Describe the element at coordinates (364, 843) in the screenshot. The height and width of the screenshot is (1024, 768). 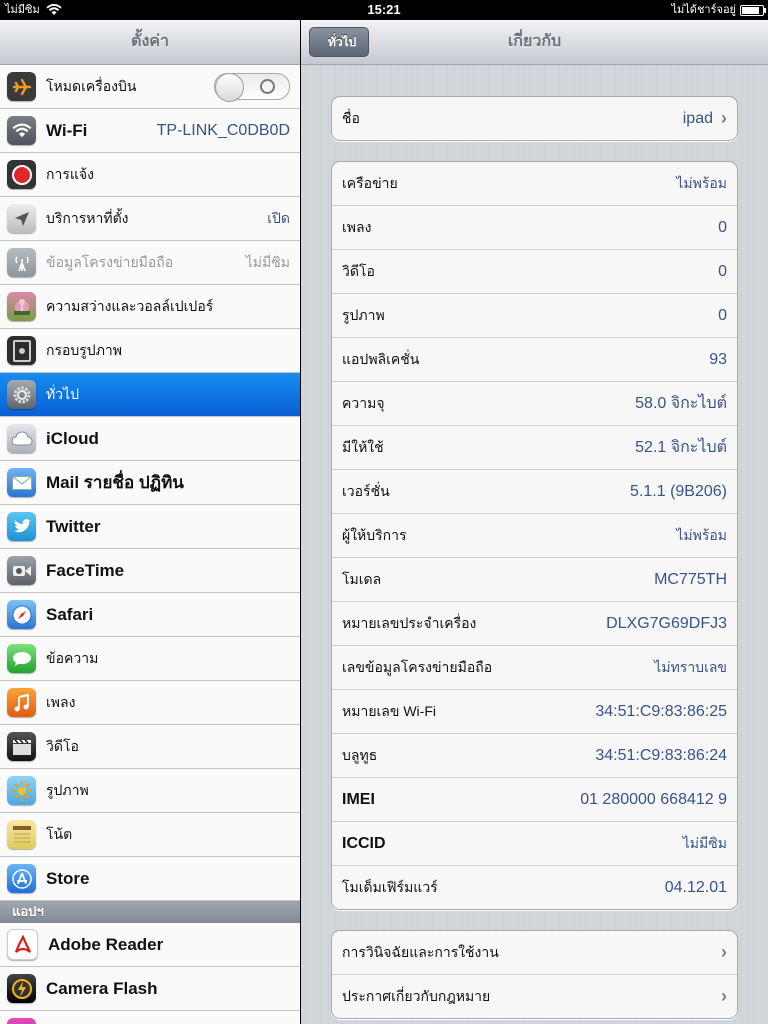
I see `info-label: ICCID` at that location.